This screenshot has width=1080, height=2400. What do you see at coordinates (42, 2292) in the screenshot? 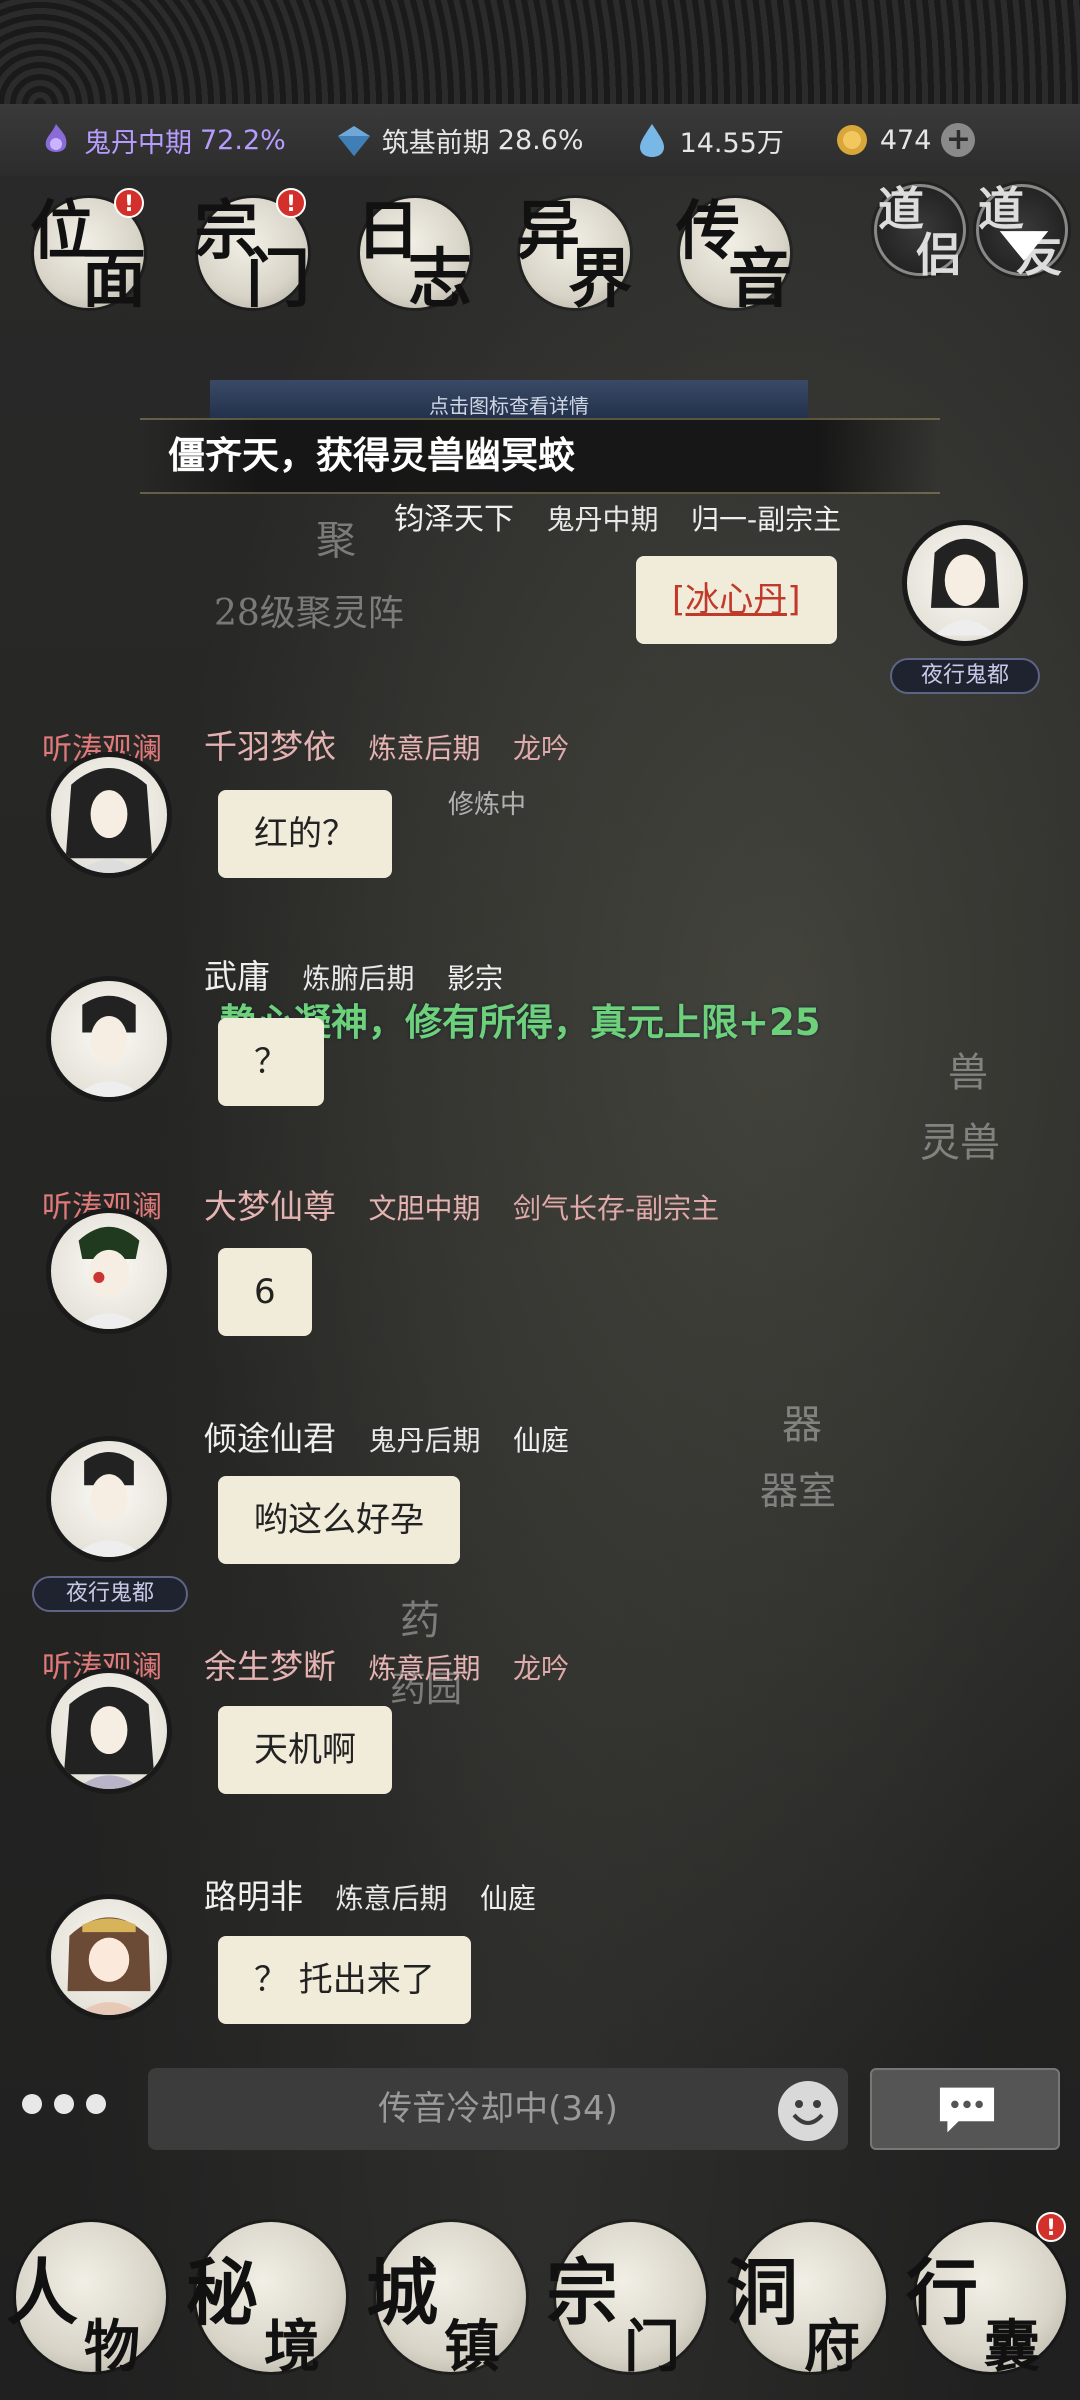
I see `nav-char-1: 人` at bounding box center [42, 2292].